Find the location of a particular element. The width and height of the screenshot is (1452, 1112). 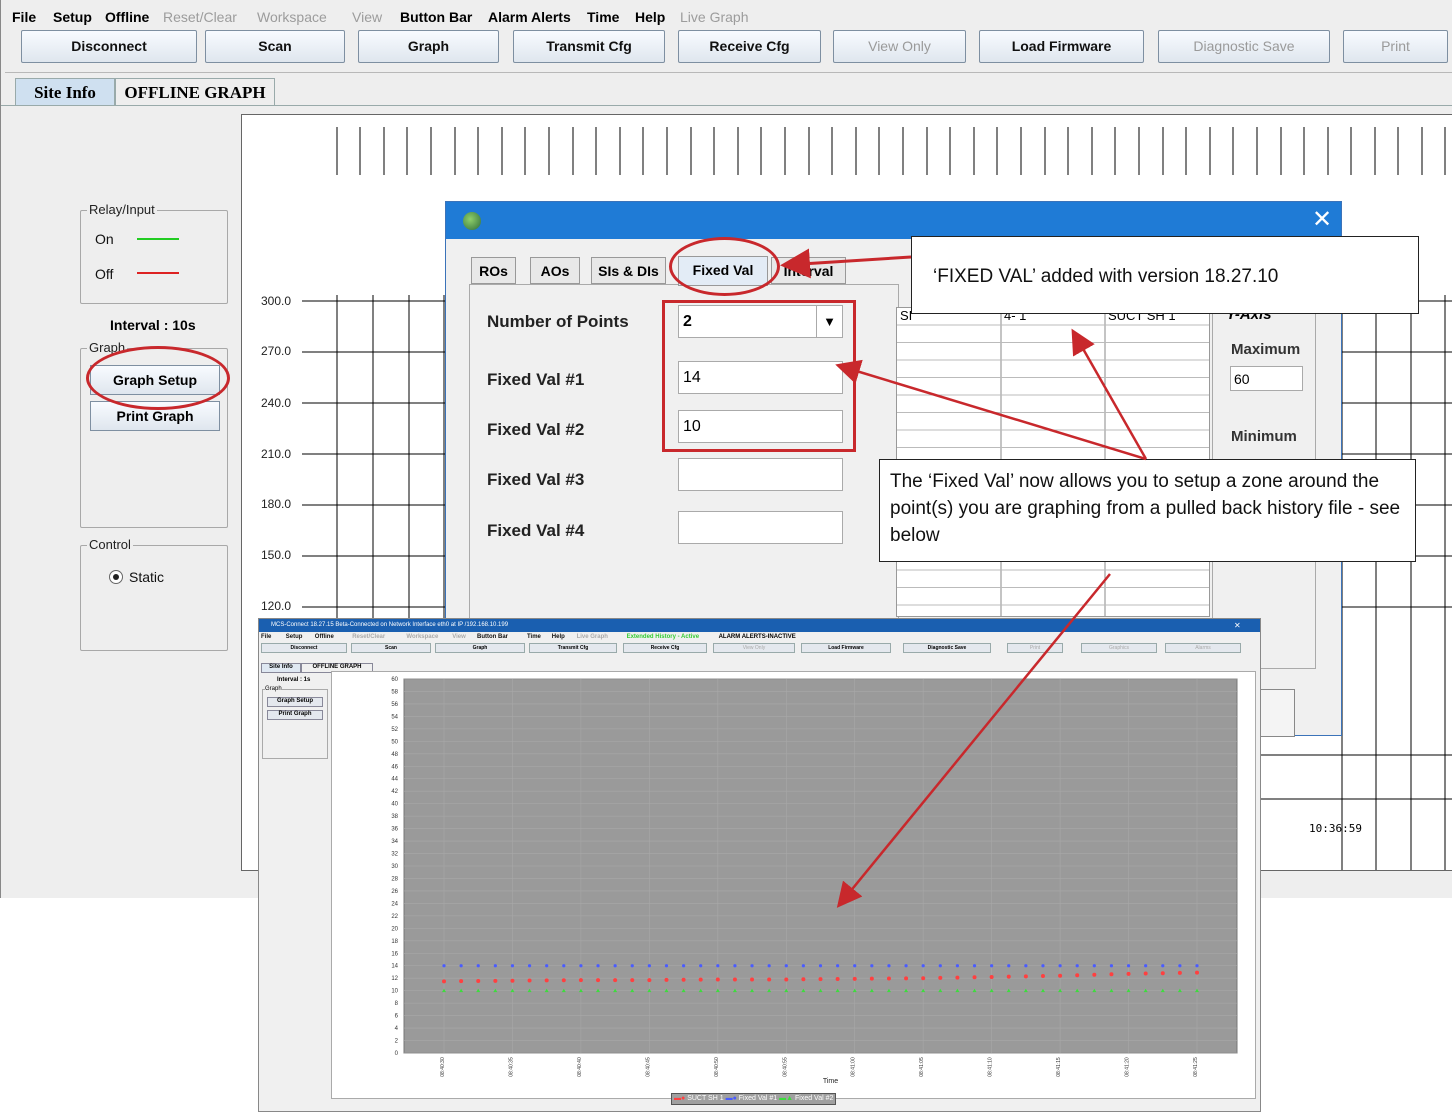

arrow-to-chart is located at coordinates (973, 740).